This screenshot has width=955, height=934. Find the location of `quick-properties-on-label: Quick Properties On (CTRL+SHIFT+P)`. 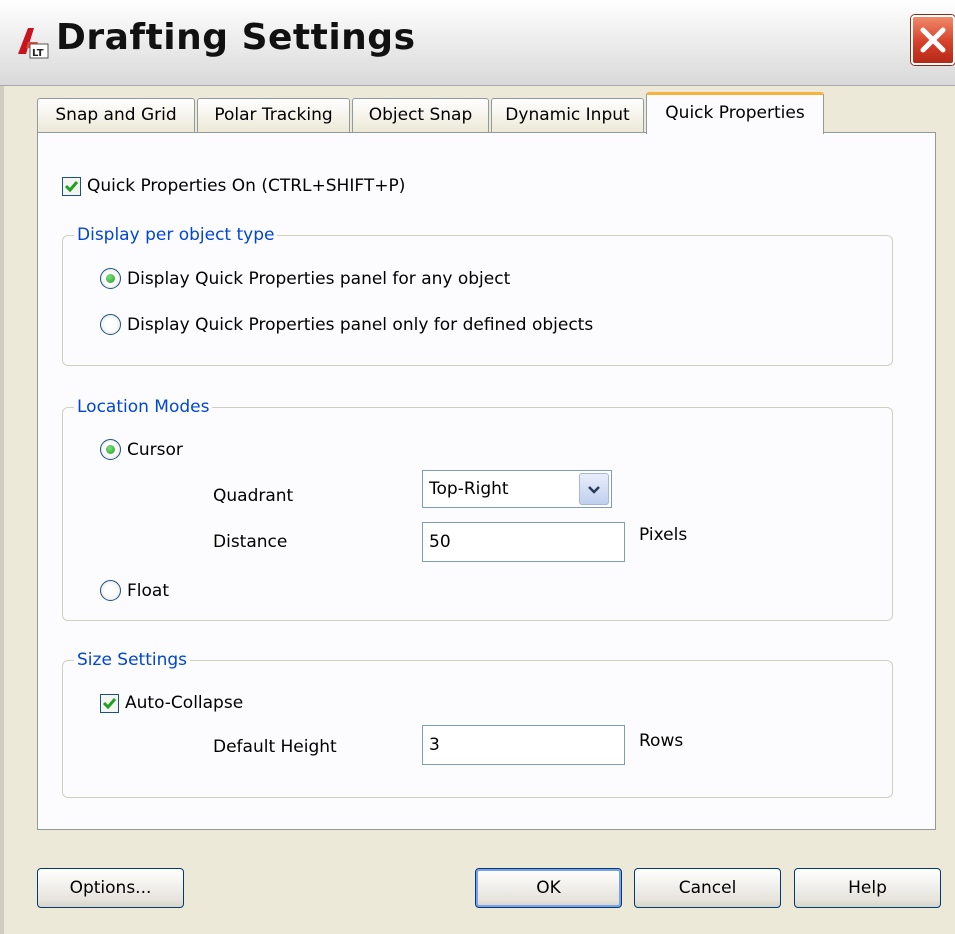

quick-properties-on-label: Quick Properties On (CTRL+SHIFT+P) is located at coordinates (246, 186).